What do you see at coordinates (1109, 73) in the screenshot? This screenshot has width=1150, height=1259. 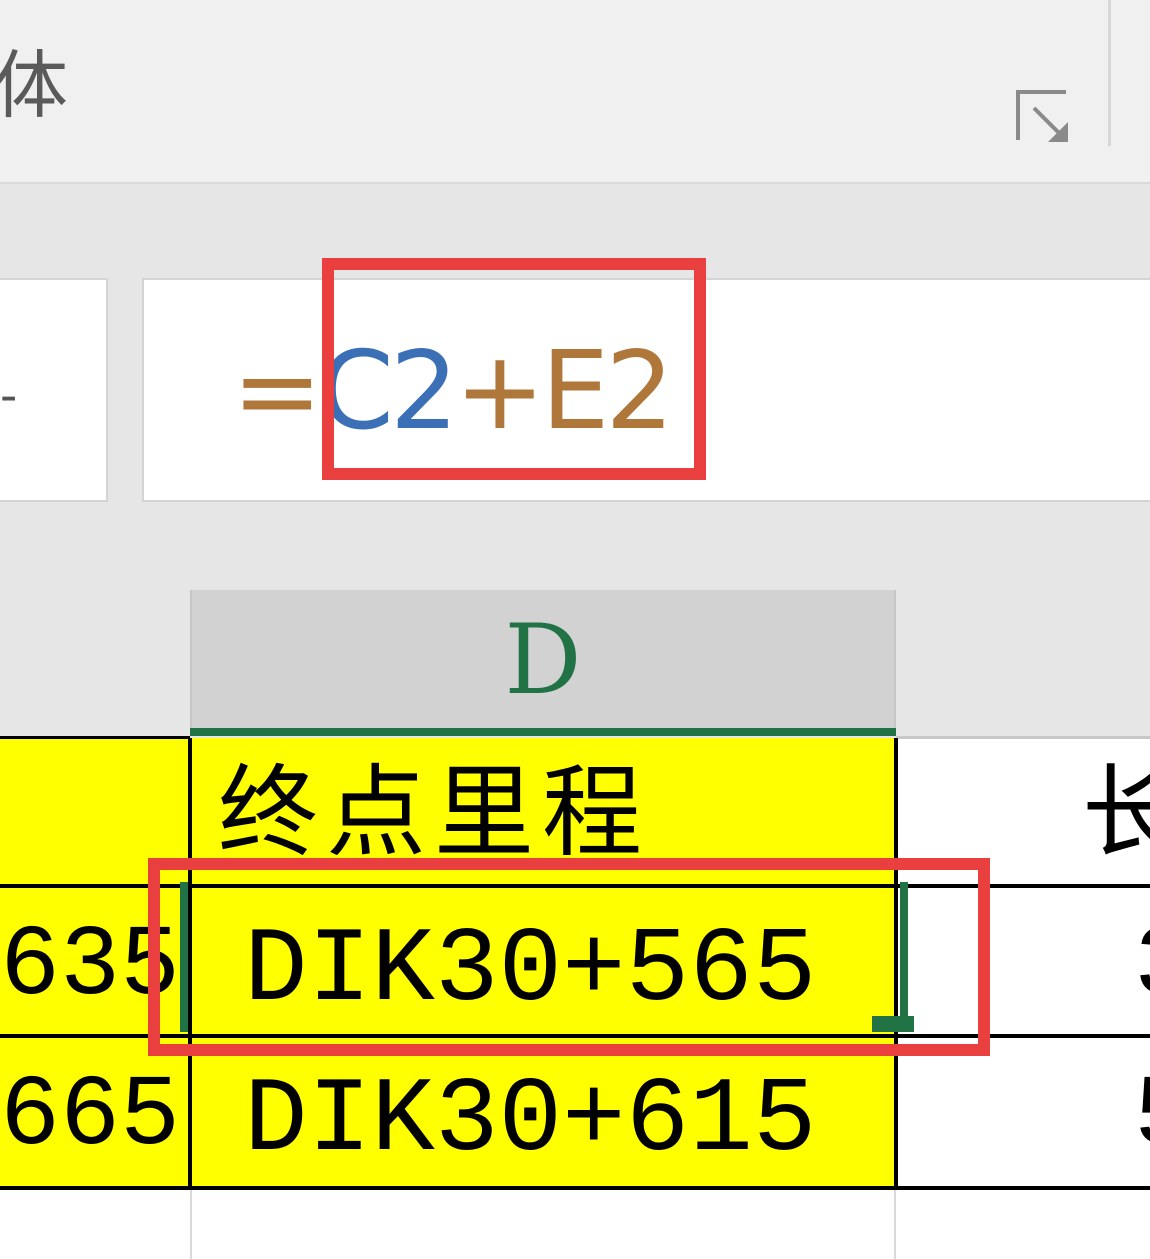 I see `ribbon-divider` at bounding box center [1109, 73].